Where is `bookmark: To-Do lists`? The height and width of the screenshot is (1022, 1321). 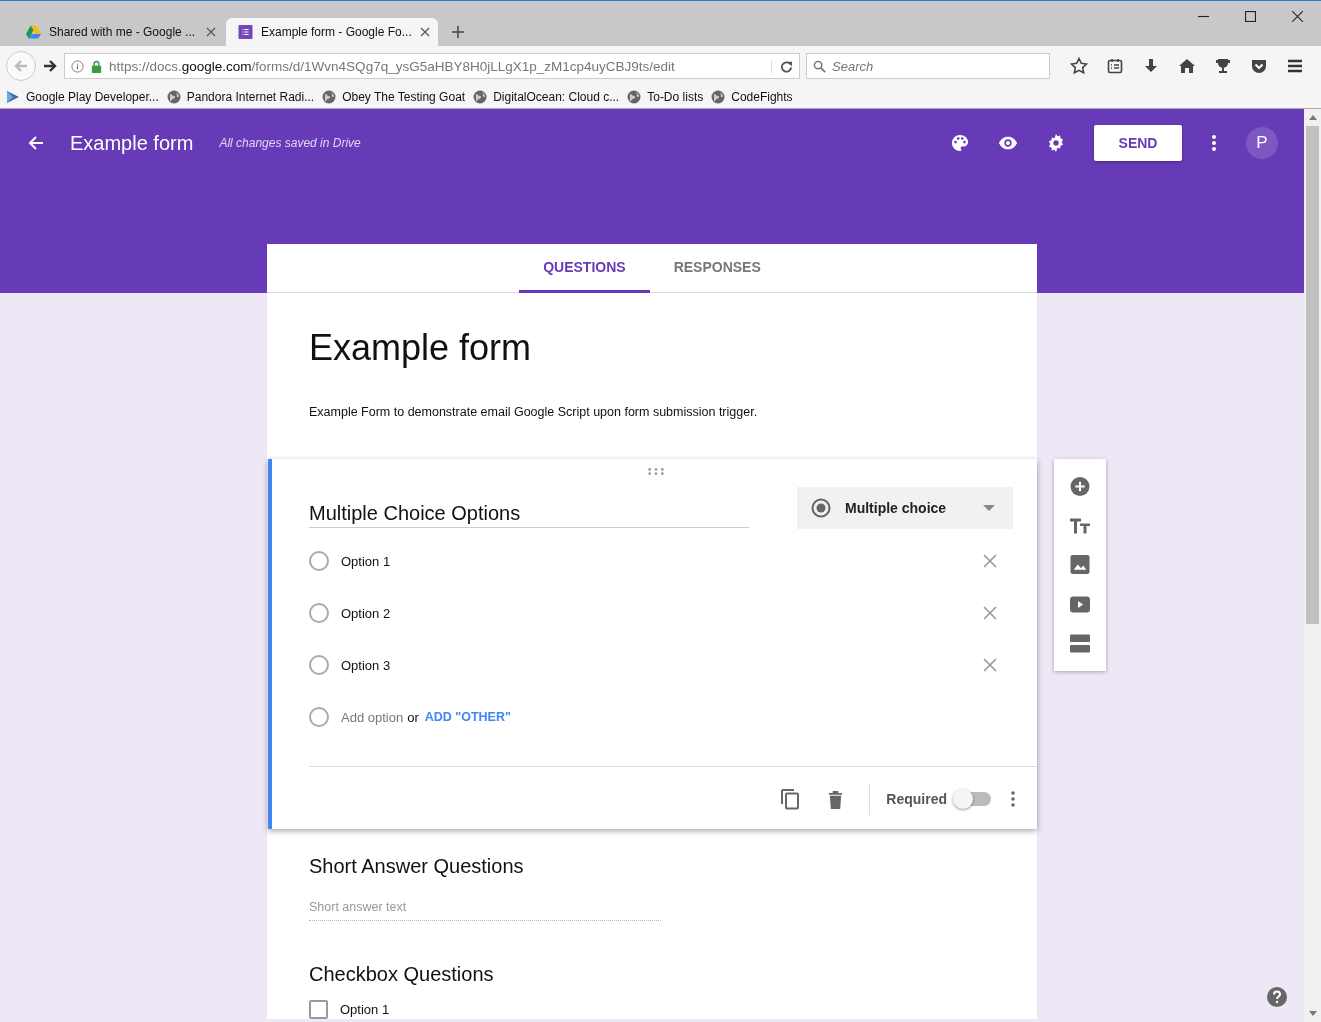 bookmark: To-Do lists is located at coordinates (665, 97).